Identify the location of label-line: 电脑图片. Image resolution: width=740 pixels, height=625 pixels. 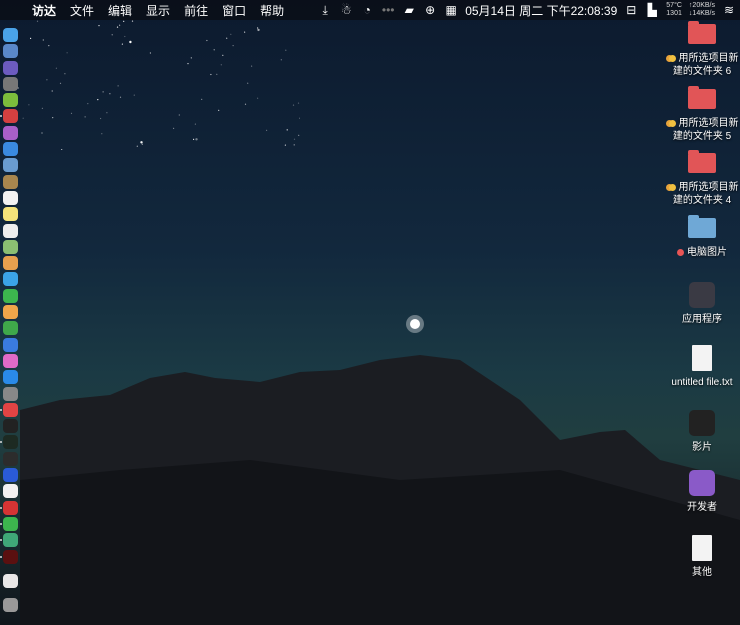
(707, 252).